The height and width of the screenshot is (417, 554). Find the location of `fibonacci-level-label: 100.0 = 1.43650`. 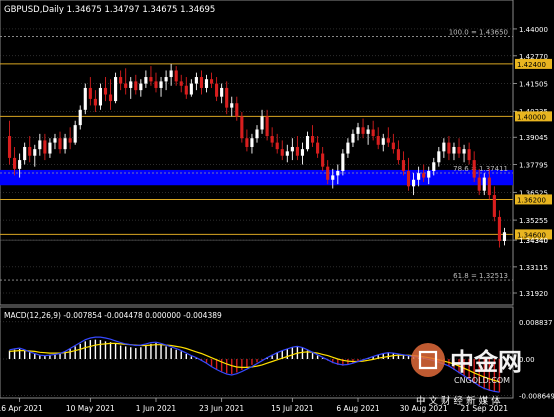

fibonacci-level-label: 100.0 = 1.43650 is located at coordinates (478, 33).